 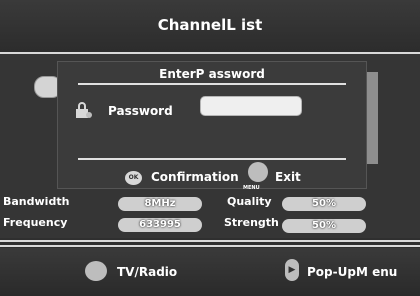 I want to click on lock-icon, so click(x=84, y=110).